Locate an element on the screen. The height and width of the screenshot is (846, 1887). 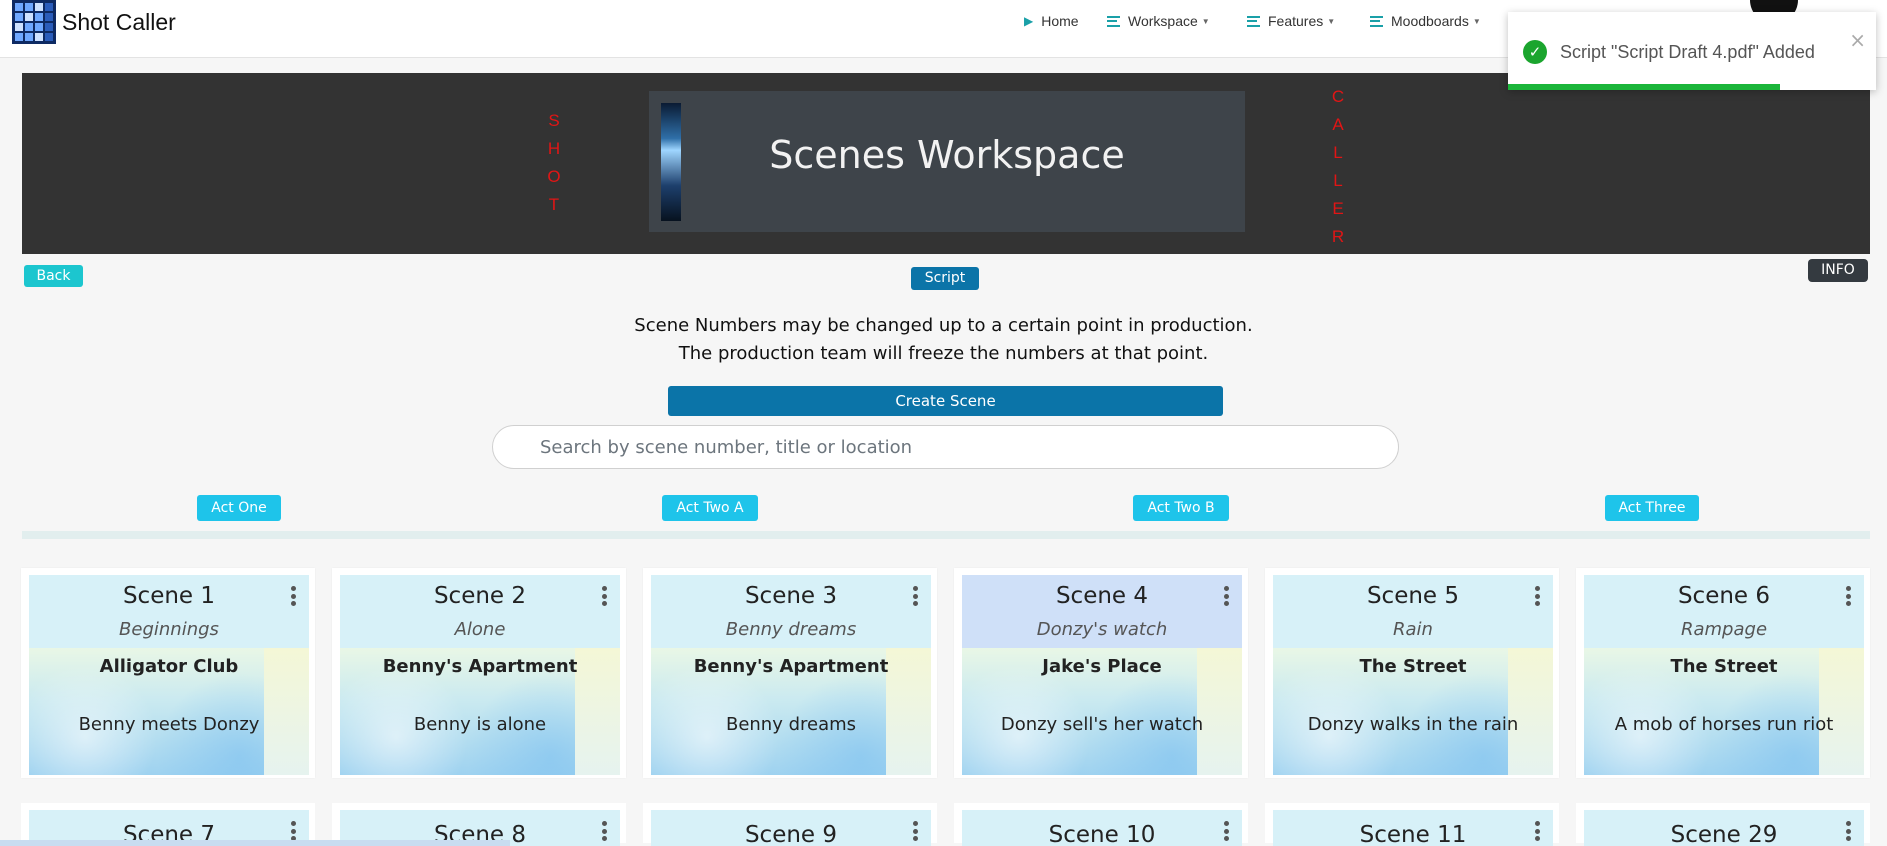
toast-notification: ✓ Script "Script Draft 4.pdf" Added × is located at coordinates (1692, 51).